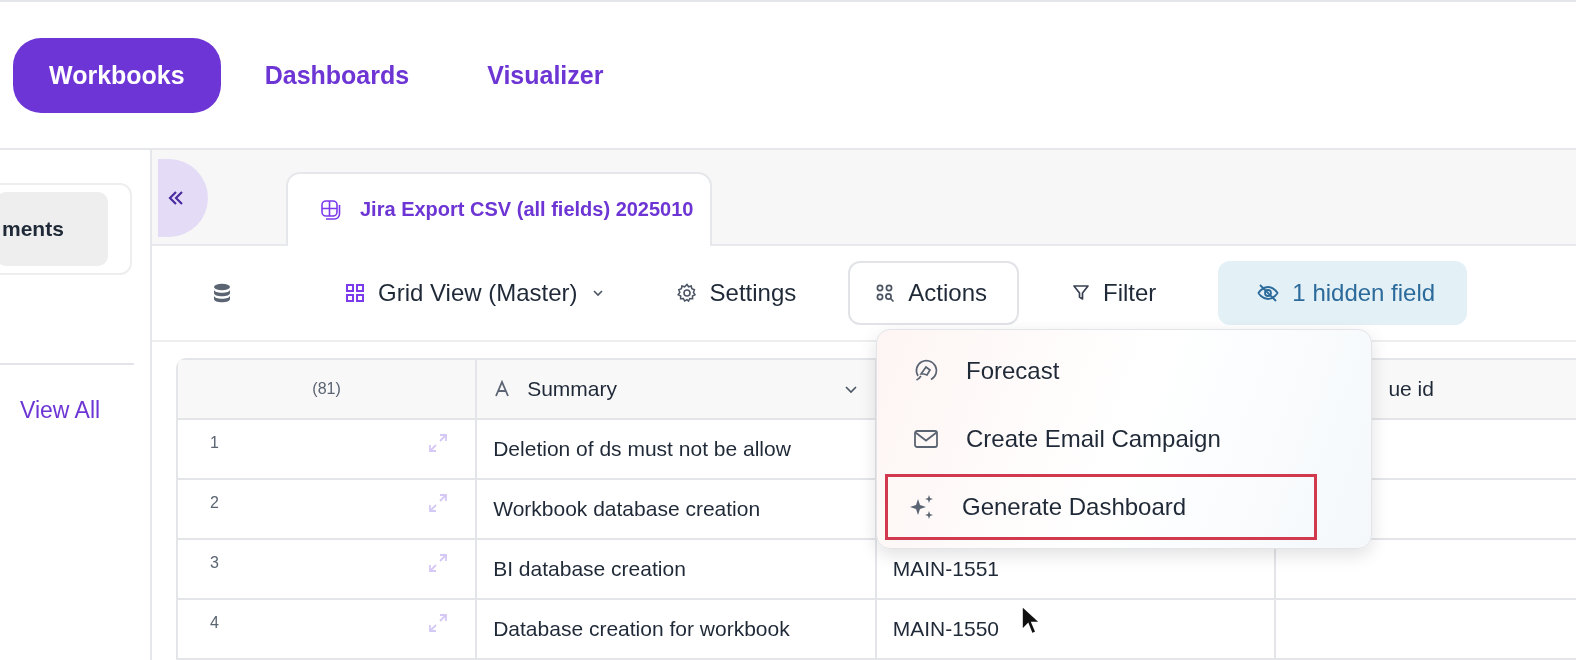 This screenshot has width=1576, height=660. Describe the element at coordinates (677, 570) in the screenshot. I see `table-cell: BI database creation` at that location.